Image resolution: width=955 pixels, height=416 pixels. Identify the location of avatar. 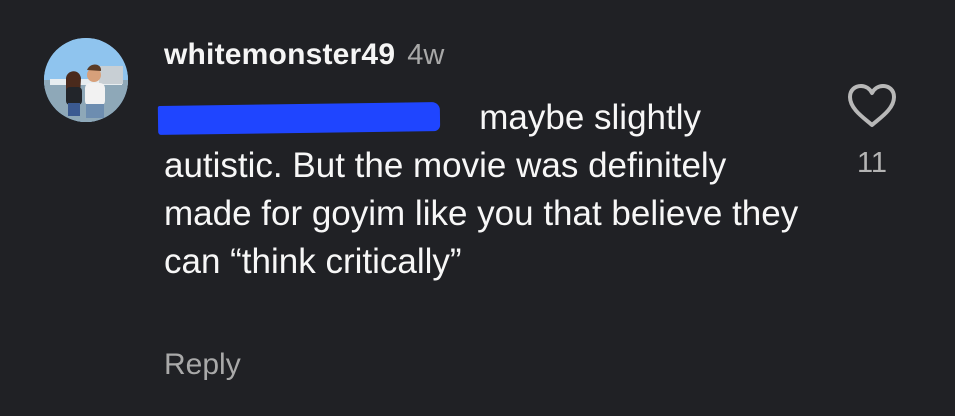
(86, 80).